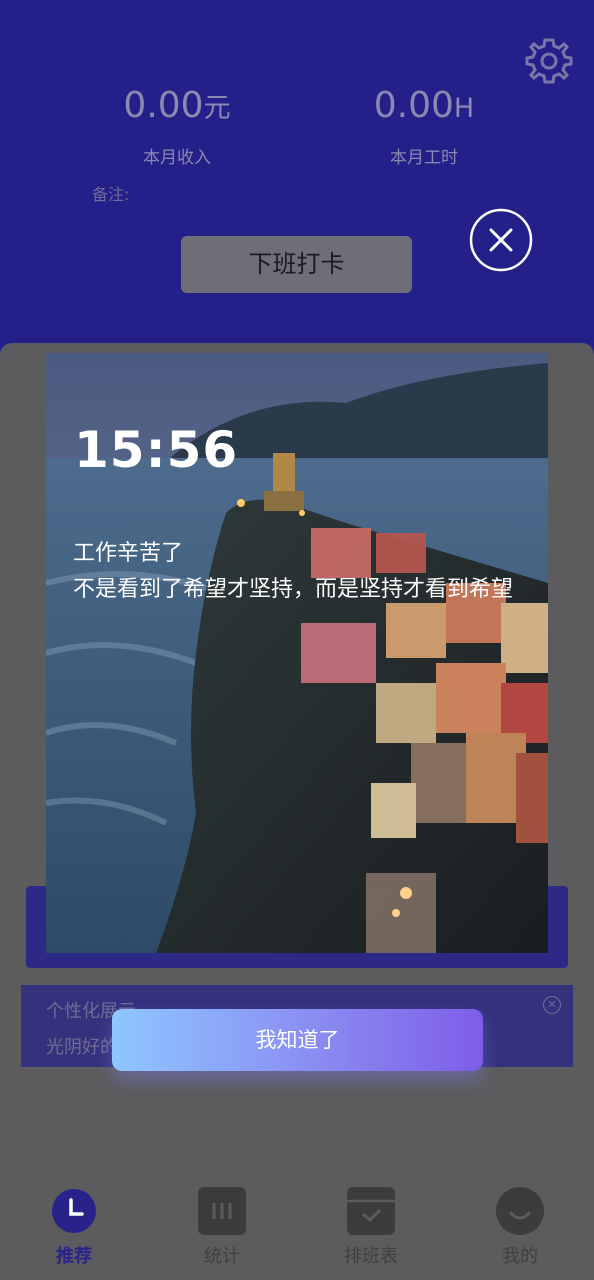 The height and width of the screenshot is (1280, 594). What do you see at coordinates (296, 264) in the screenshot?
I see `clock-out-button: 下班打卡` at bounding box center [296, 264].